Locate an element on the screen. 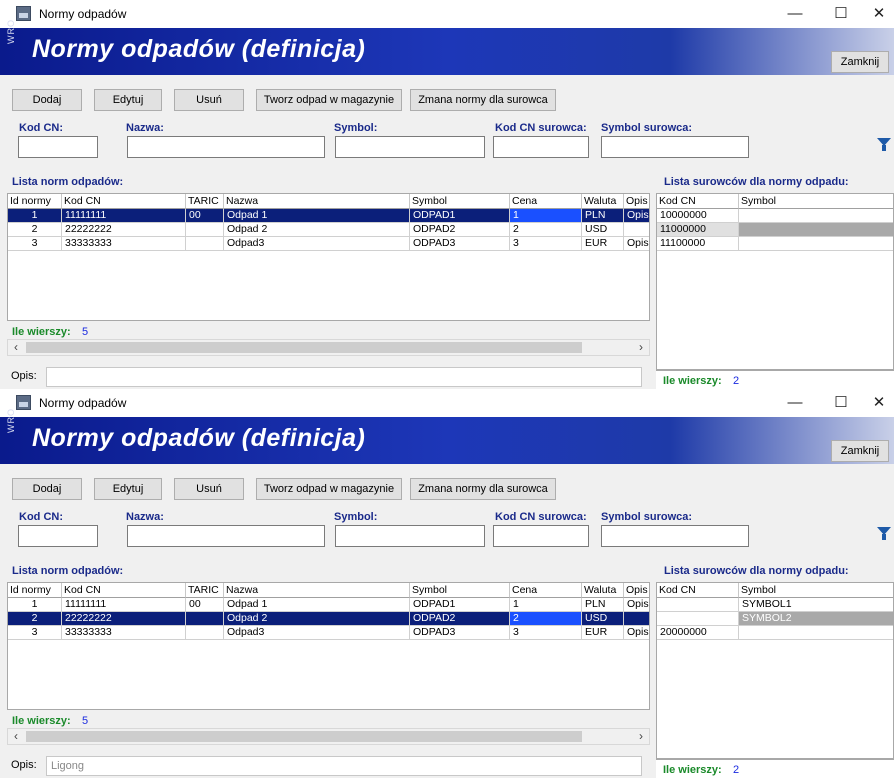  banner: WRO Normy odpadów (definicja) is located at coordinates (447, 47).